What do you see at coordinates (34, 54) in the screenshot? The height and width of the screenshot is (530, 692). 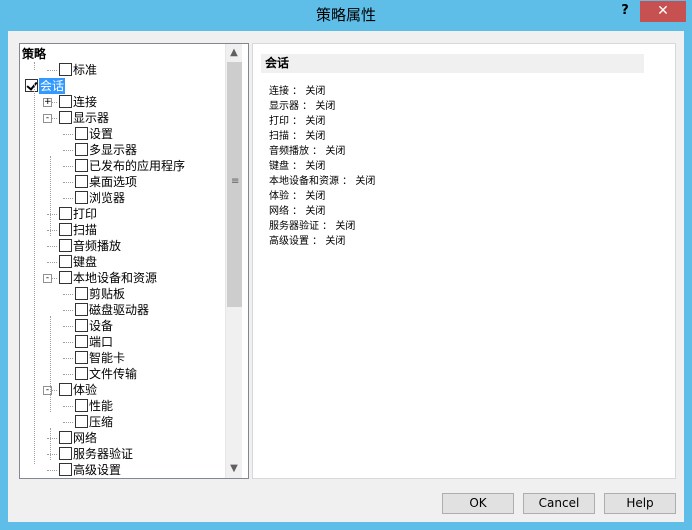 I see `tree-root-label: 策略` at bounding box center [34, 54].